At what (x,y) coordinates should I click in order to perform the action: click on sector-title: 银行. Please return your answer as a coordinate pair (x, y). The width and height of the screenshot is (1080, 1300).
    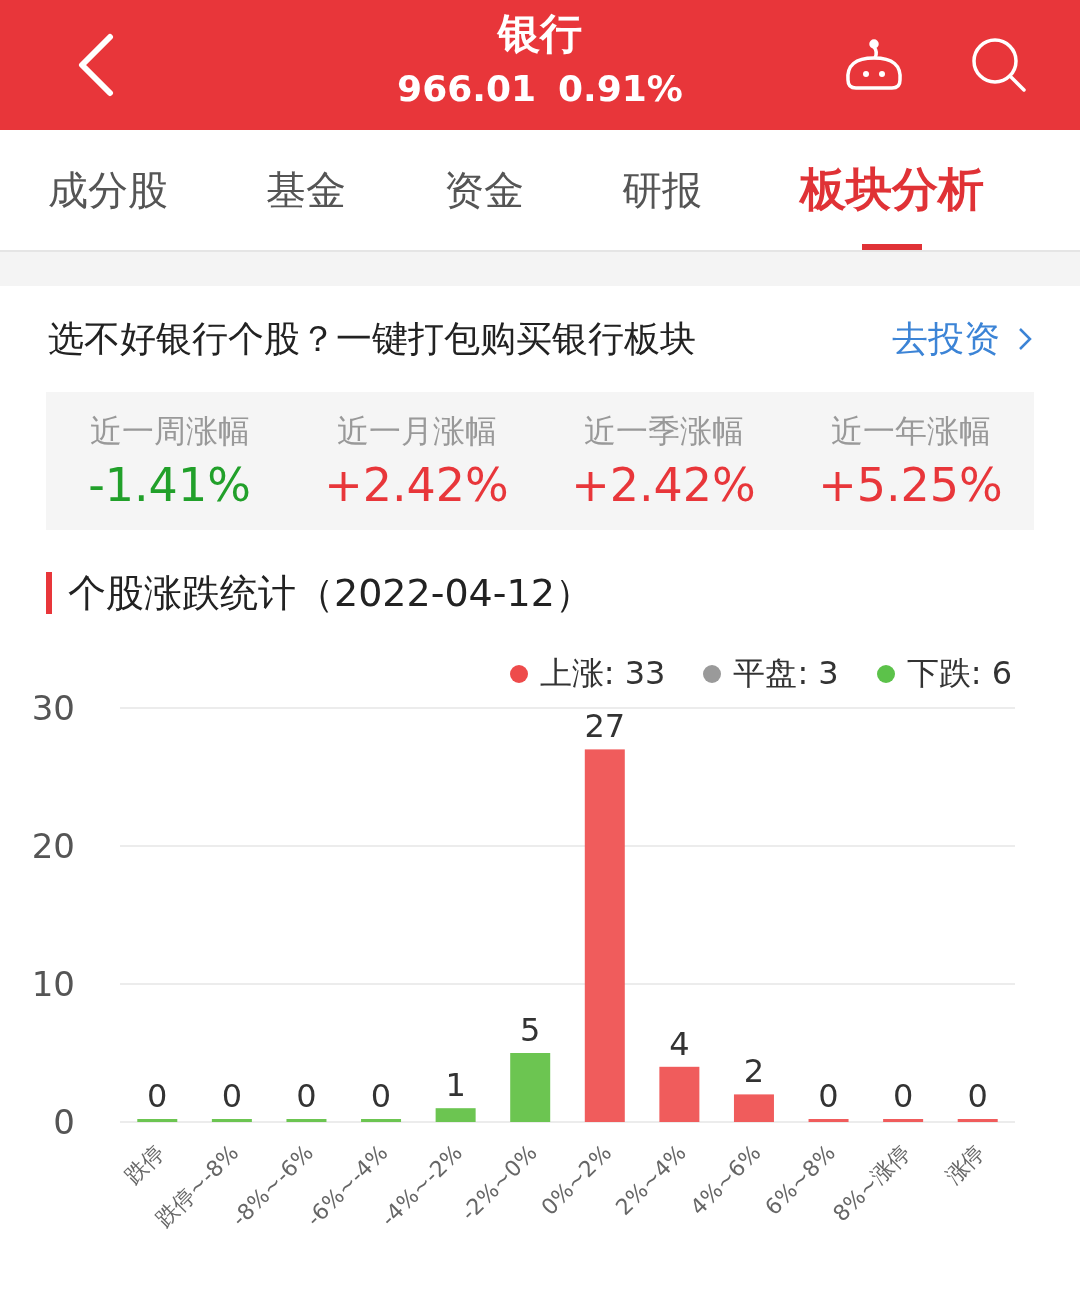
    Looking at the image, I should click on (540, 34).